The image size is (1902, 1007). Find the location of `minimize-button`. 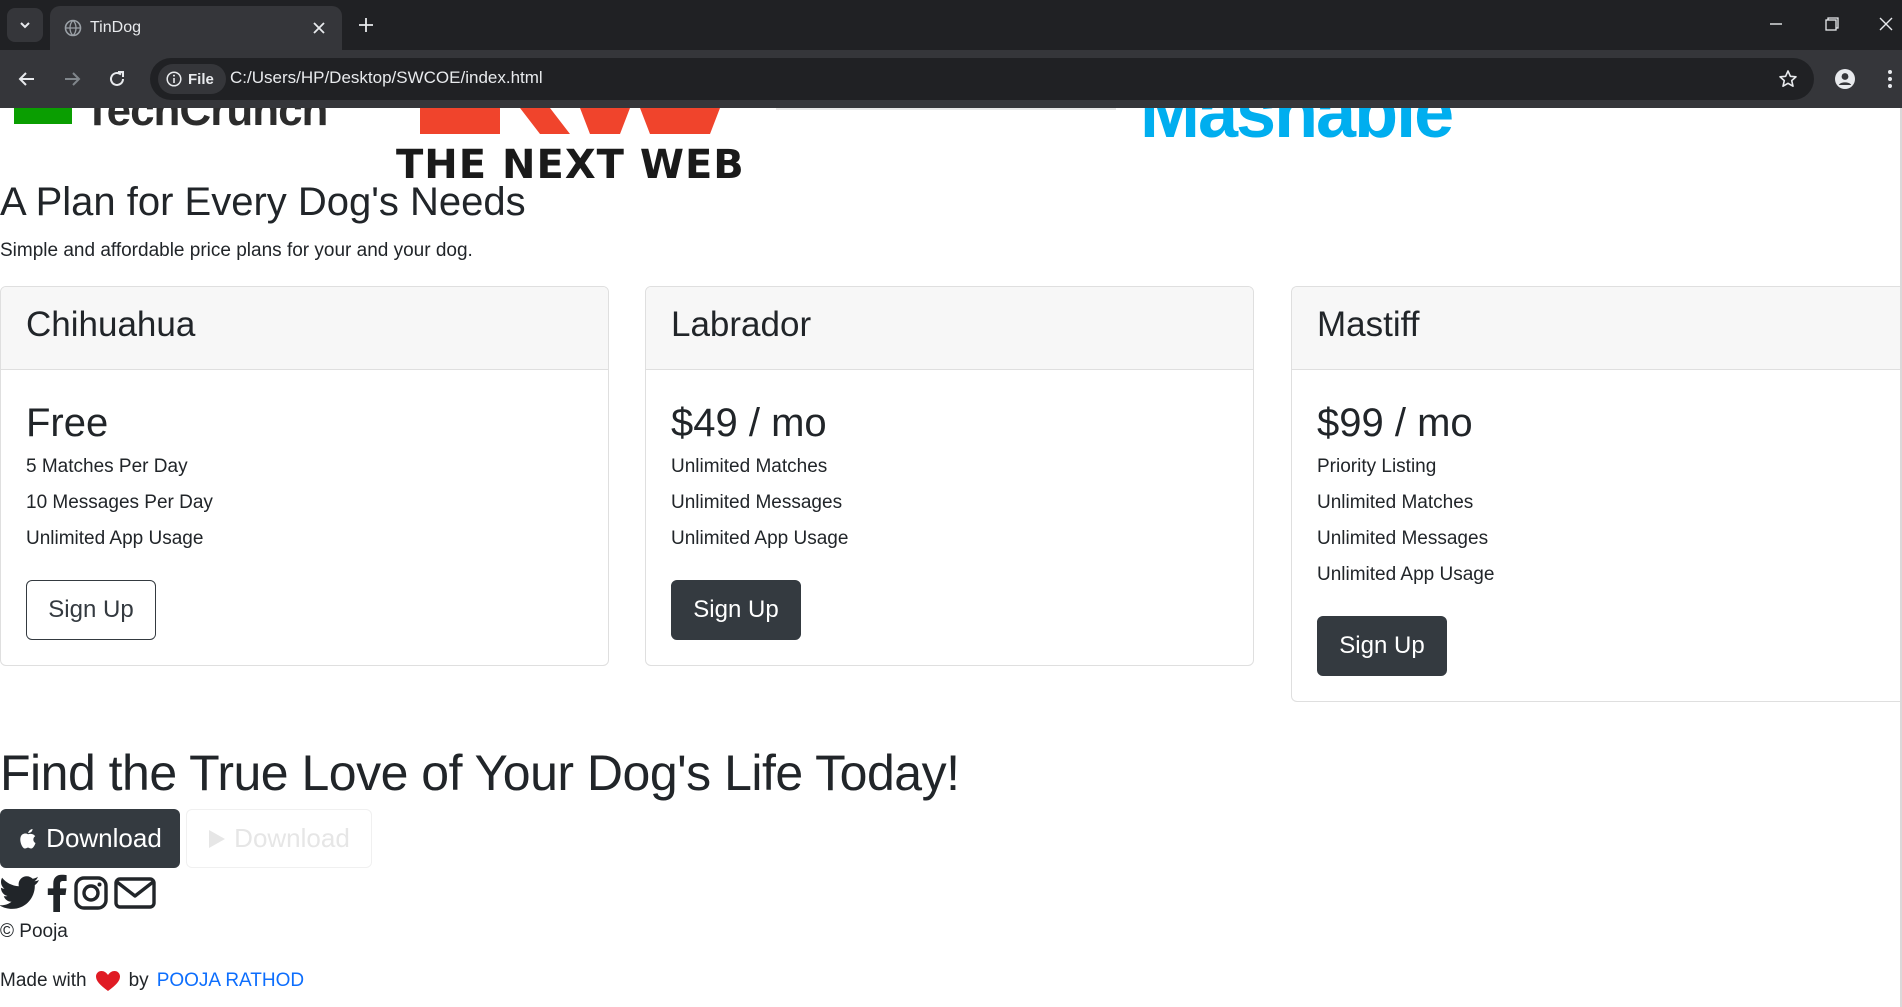

minimize-button is located at coordinates (1776, 24).